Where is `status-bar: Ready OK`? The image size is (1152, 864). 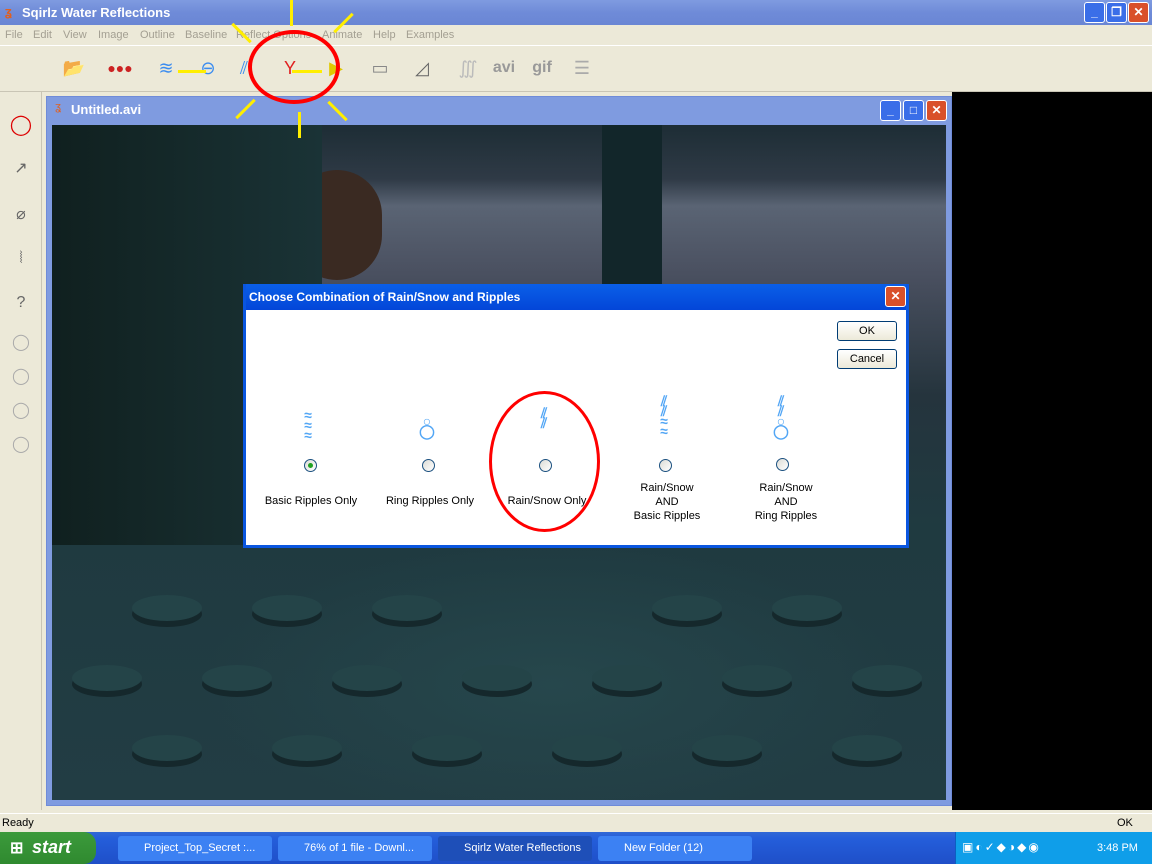 status-bar: Ready OK is located at coordinates (576, 822).